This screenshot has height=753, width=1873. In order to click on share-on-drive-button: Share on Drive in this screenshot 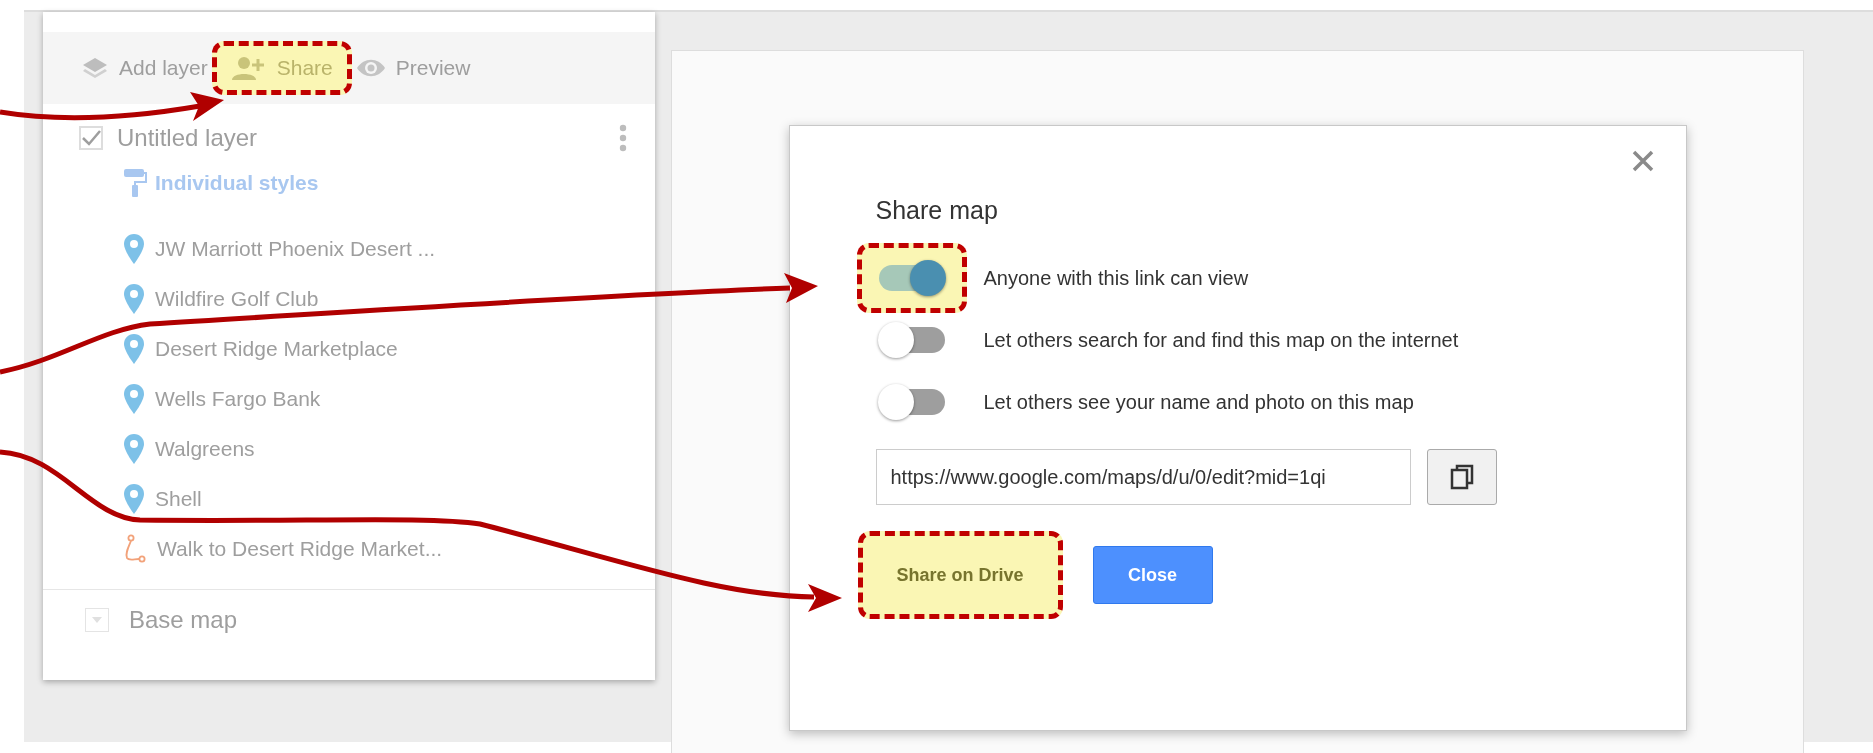, I will do `click(960, 575)`.